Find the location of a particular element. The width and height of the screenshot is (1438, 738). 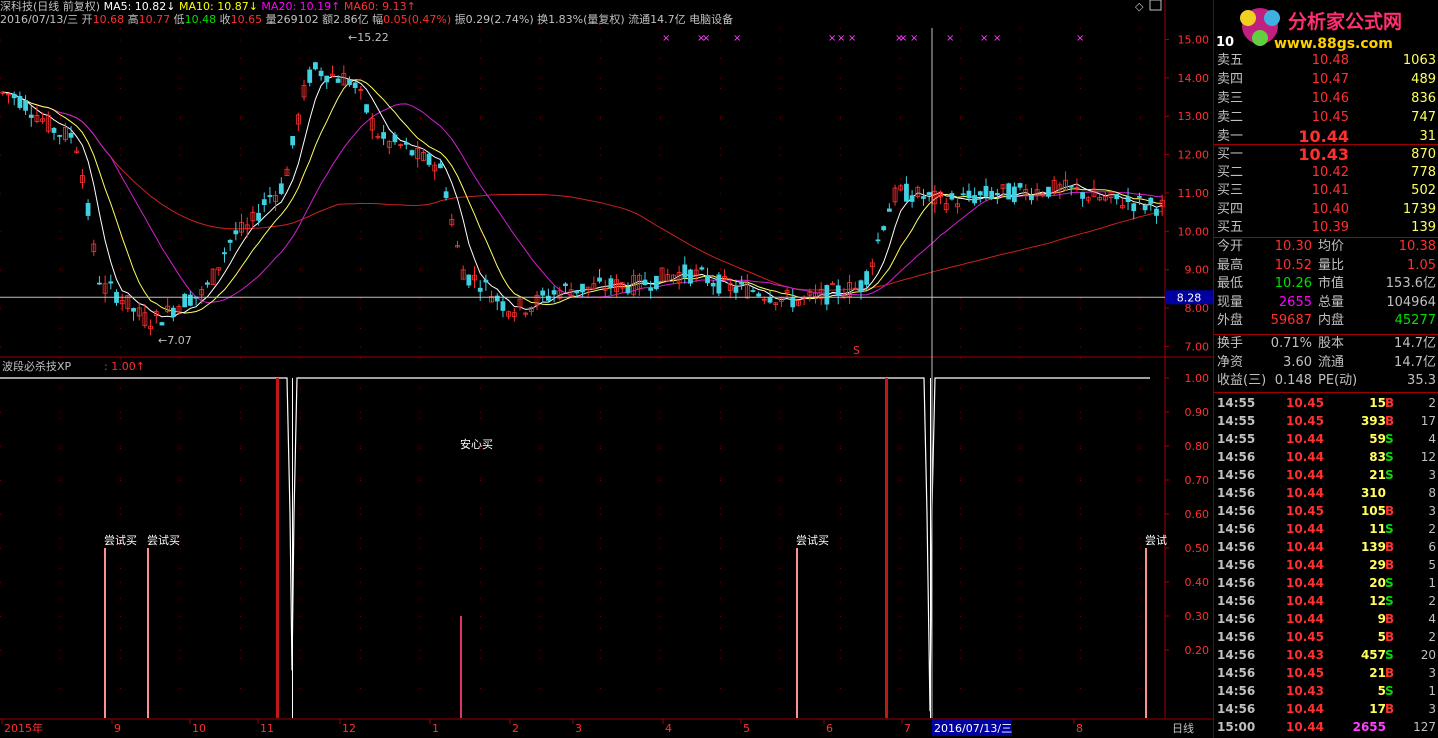

tick-volume: 12 is located at coordinates (1377, 601).